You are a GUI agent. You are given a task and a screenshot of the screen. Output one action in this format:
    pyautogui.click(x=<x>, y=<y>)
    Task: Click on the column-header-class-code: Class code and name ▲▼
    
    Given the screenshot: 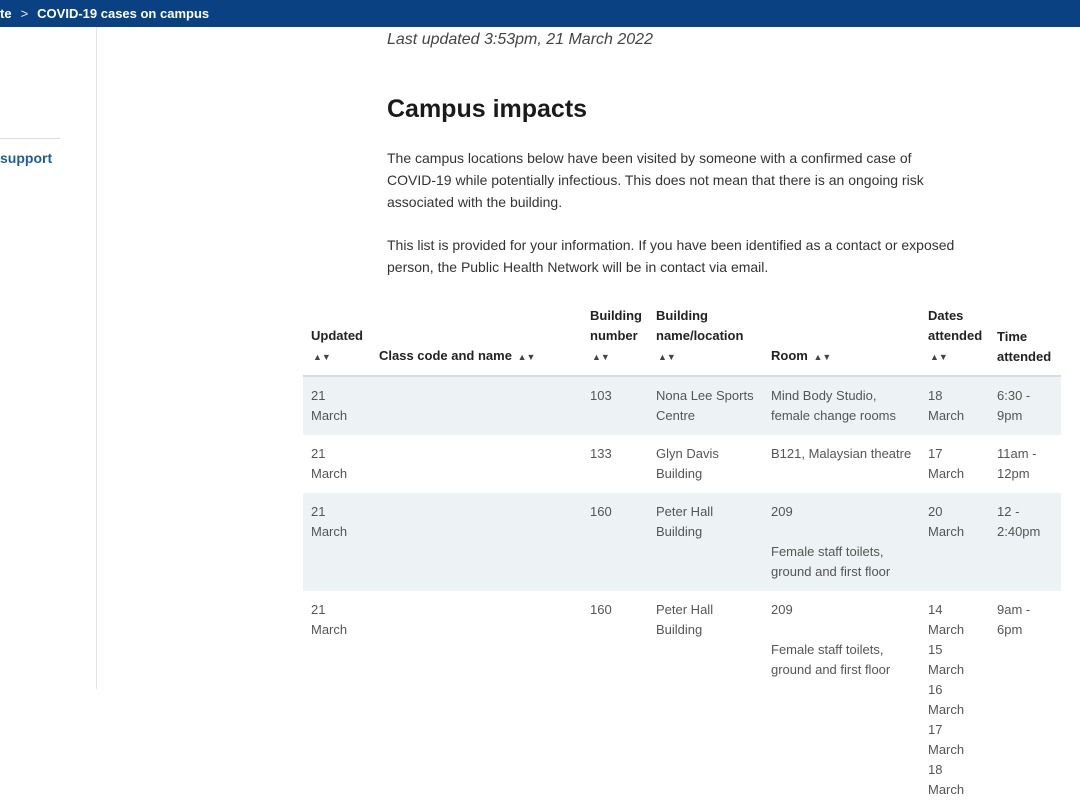 What is the action you would take?
    pyautogui.click(x=476, y=341)
    